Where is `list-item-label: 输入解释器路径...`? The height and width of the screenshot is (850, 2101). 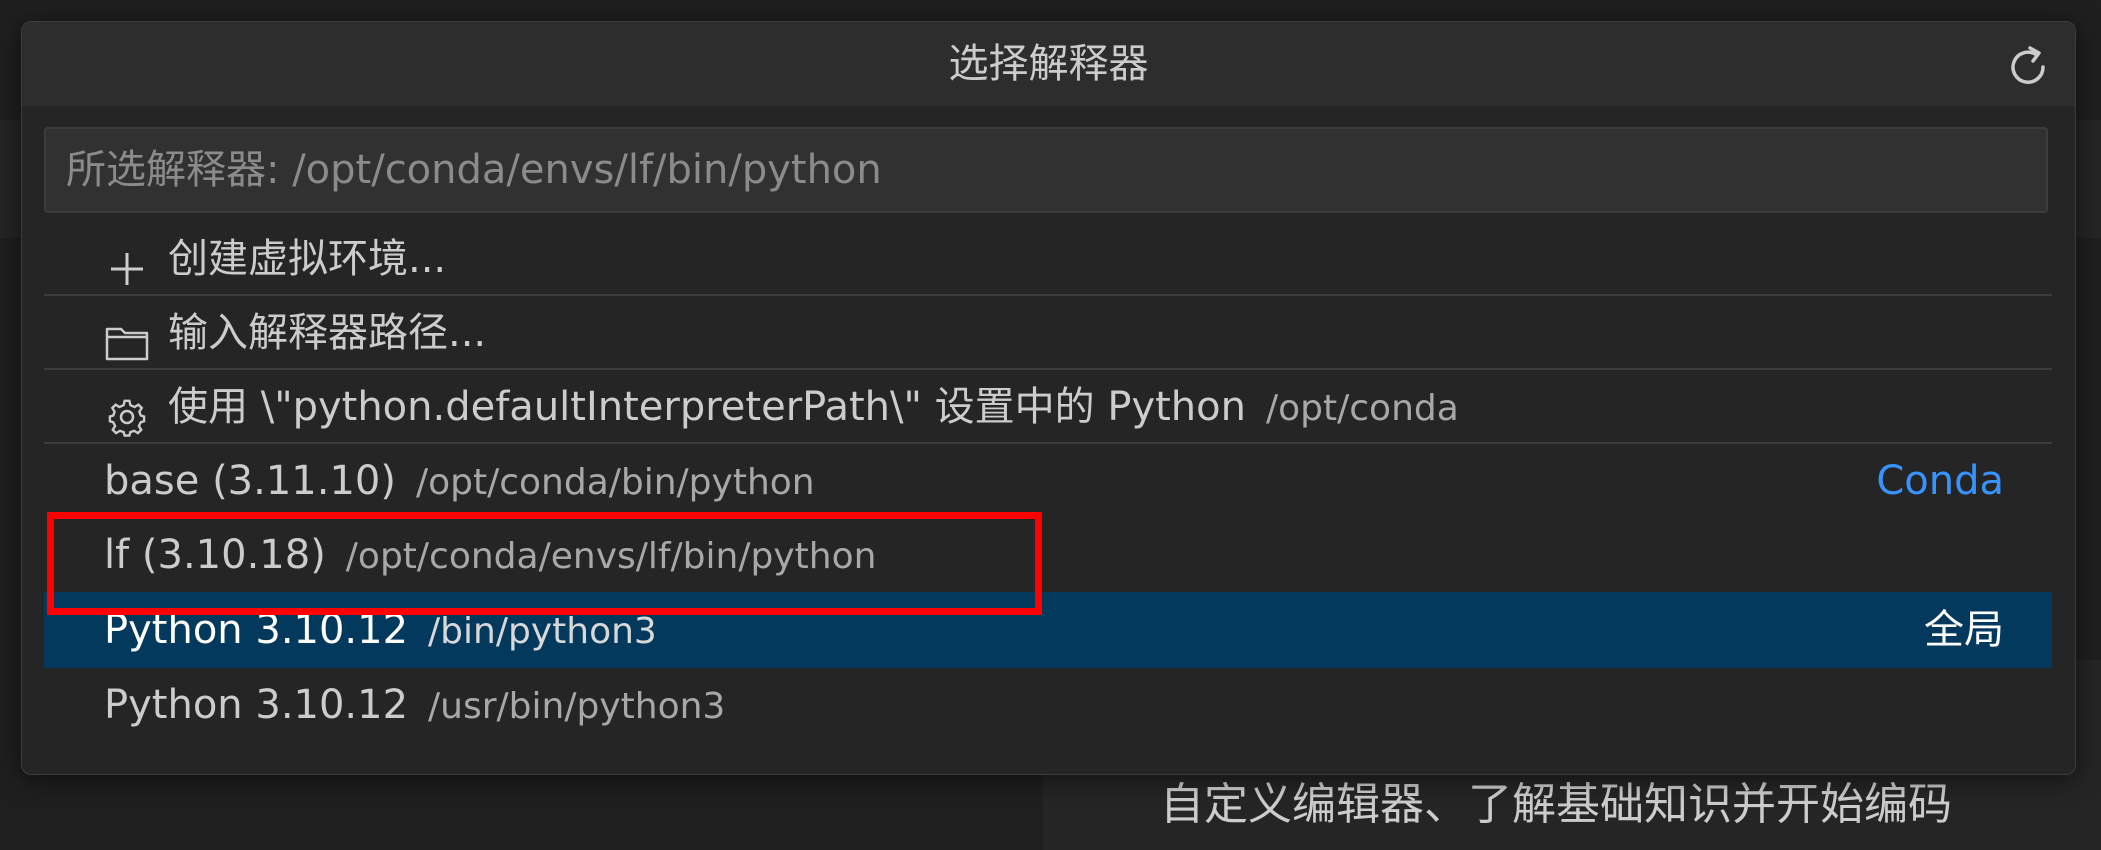 list-item-label: 输入解释器路径... is located at coordinates (327, 333).